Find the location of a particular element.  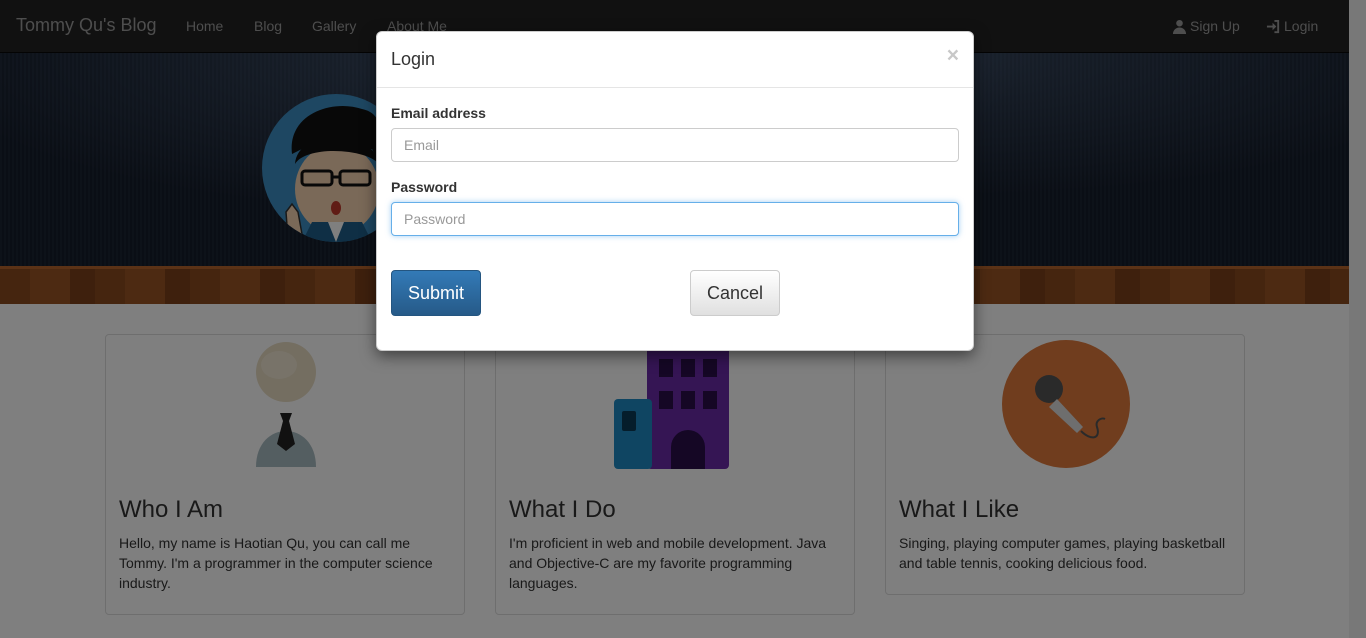

password-label: Password is located at coordinates (424, 187).